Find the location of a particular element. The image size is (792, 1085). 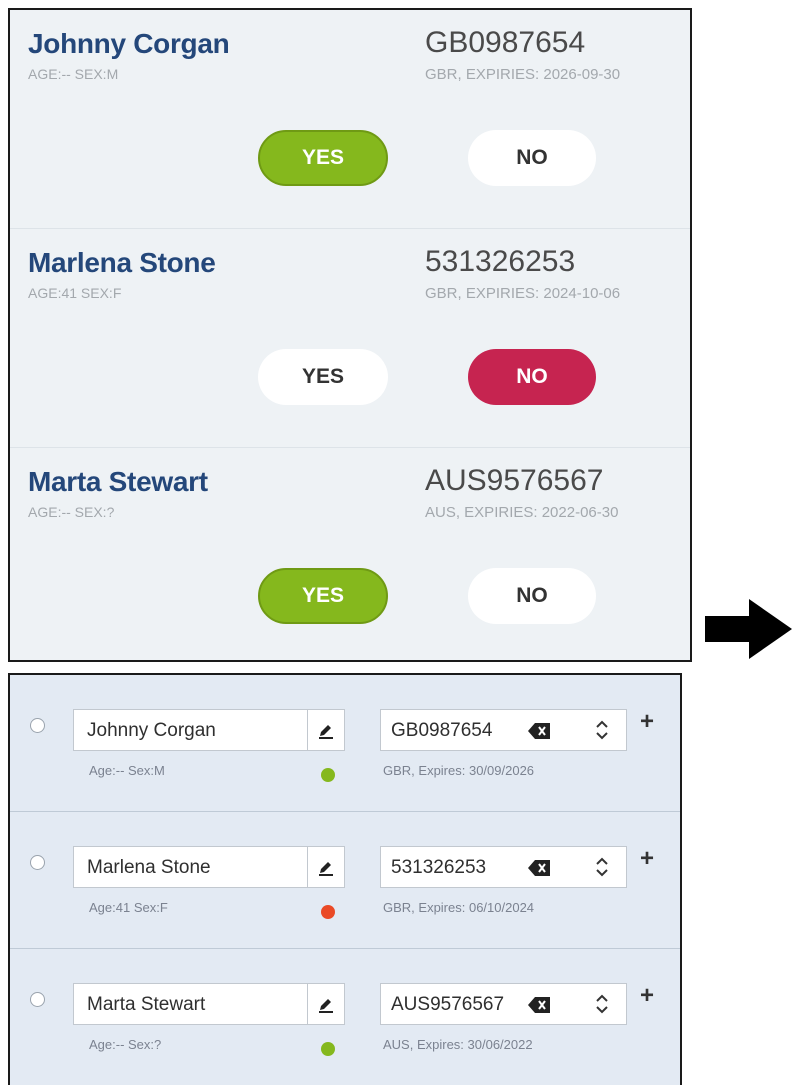

name-input: Marta Stewart is located at coordinates (190, 1004).